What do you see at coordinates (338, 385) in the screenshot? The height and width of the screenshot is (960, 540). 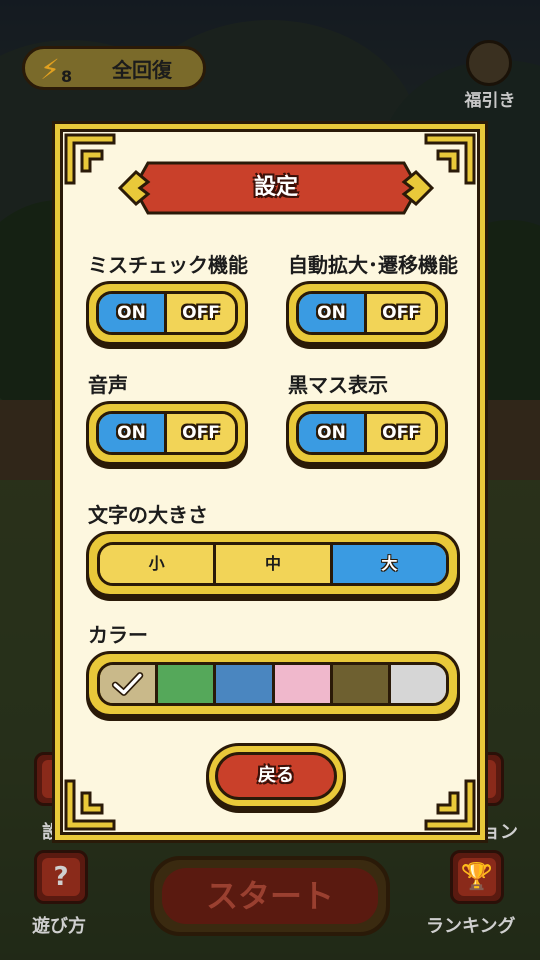 I see `black-cells-label: 黒マス表示` at bounding box center [338, 385].